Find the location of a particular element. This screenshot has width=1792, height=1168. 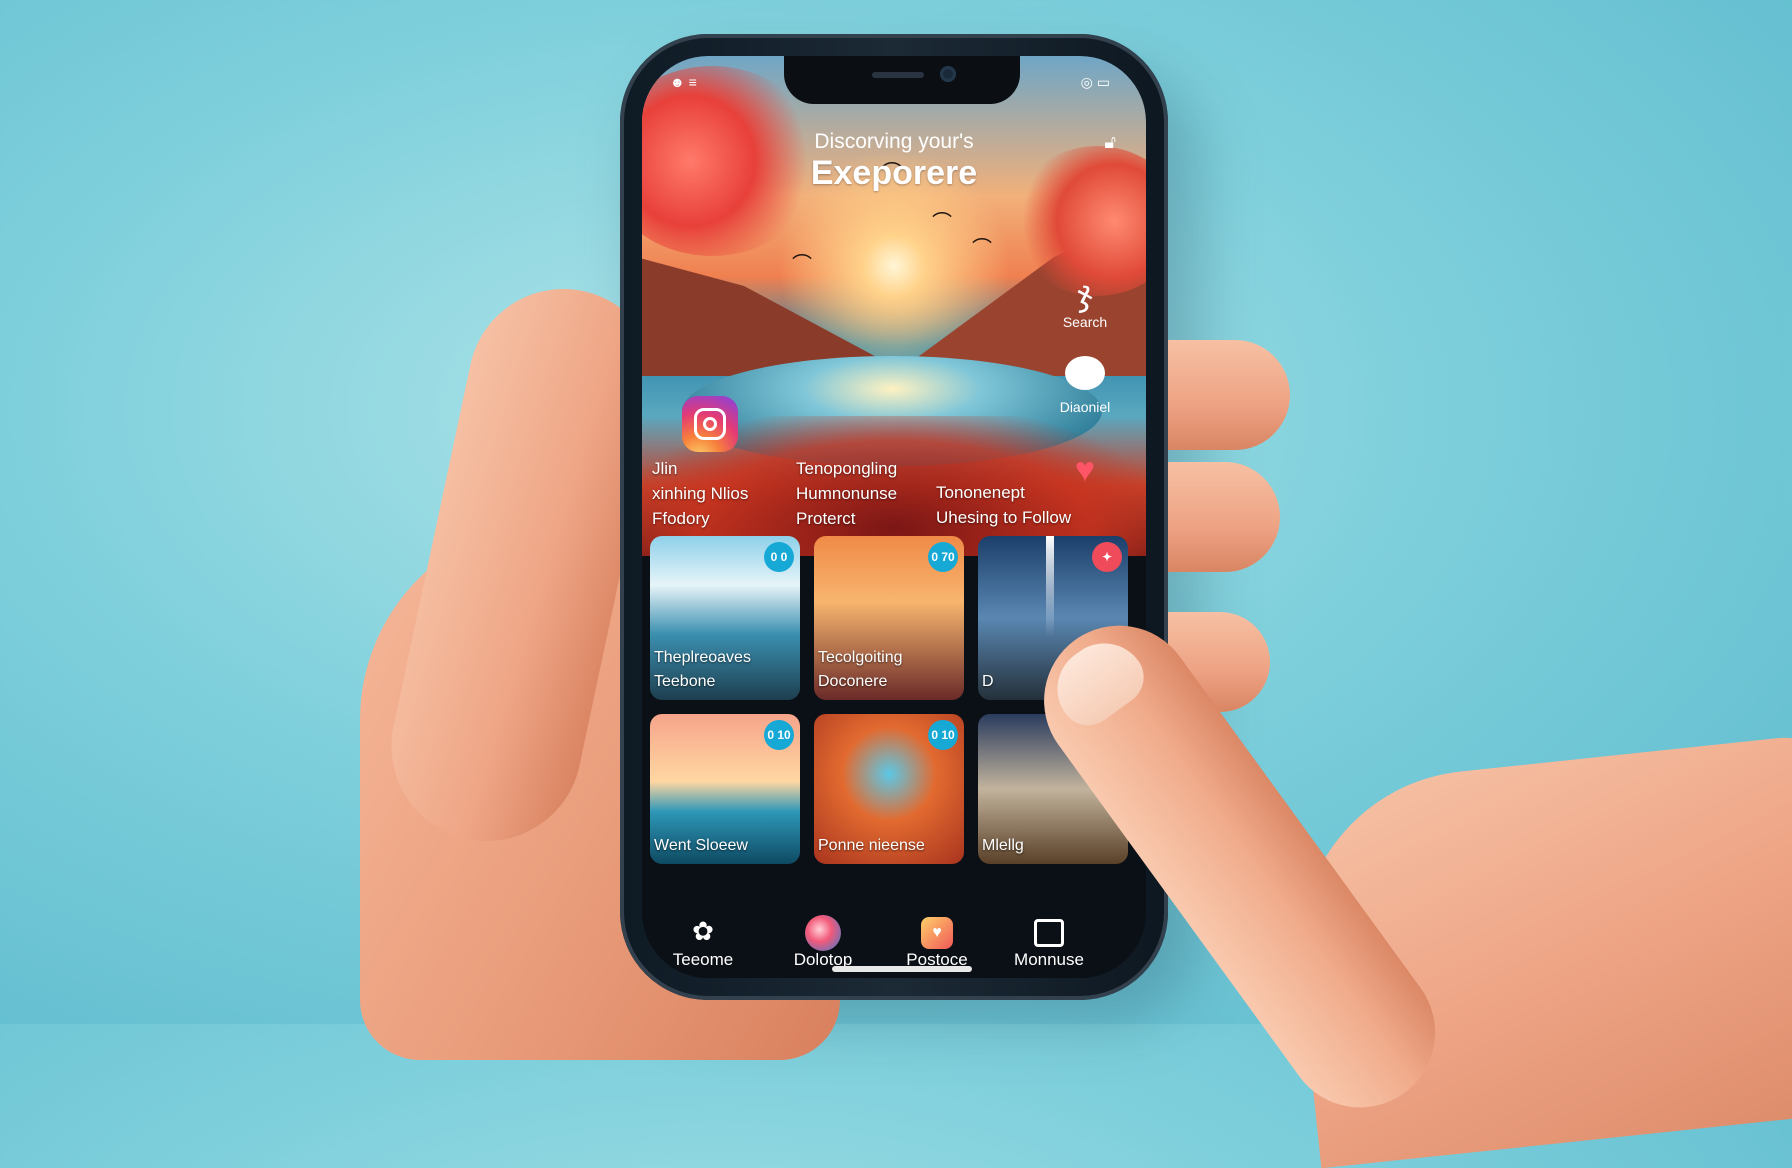

nav-label: Teeome is located at coordinates (703, 959).